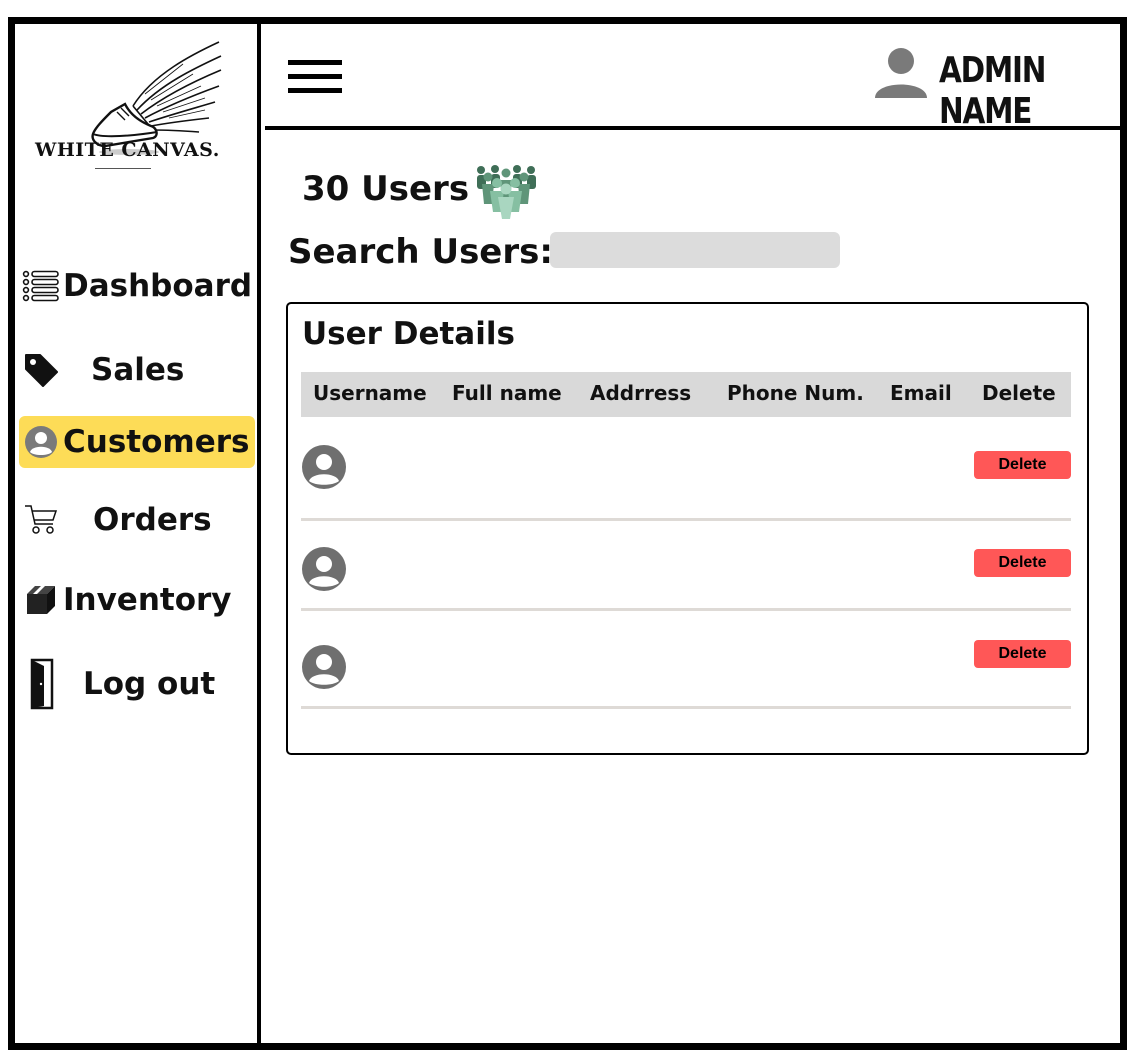 The width and height of the screenshot is (1127, 1050). What do you see at coordinates (158, 286) in the screenshot?
I see `nav-label-dashboard: Dashboard` at bounding box center [158, 286].